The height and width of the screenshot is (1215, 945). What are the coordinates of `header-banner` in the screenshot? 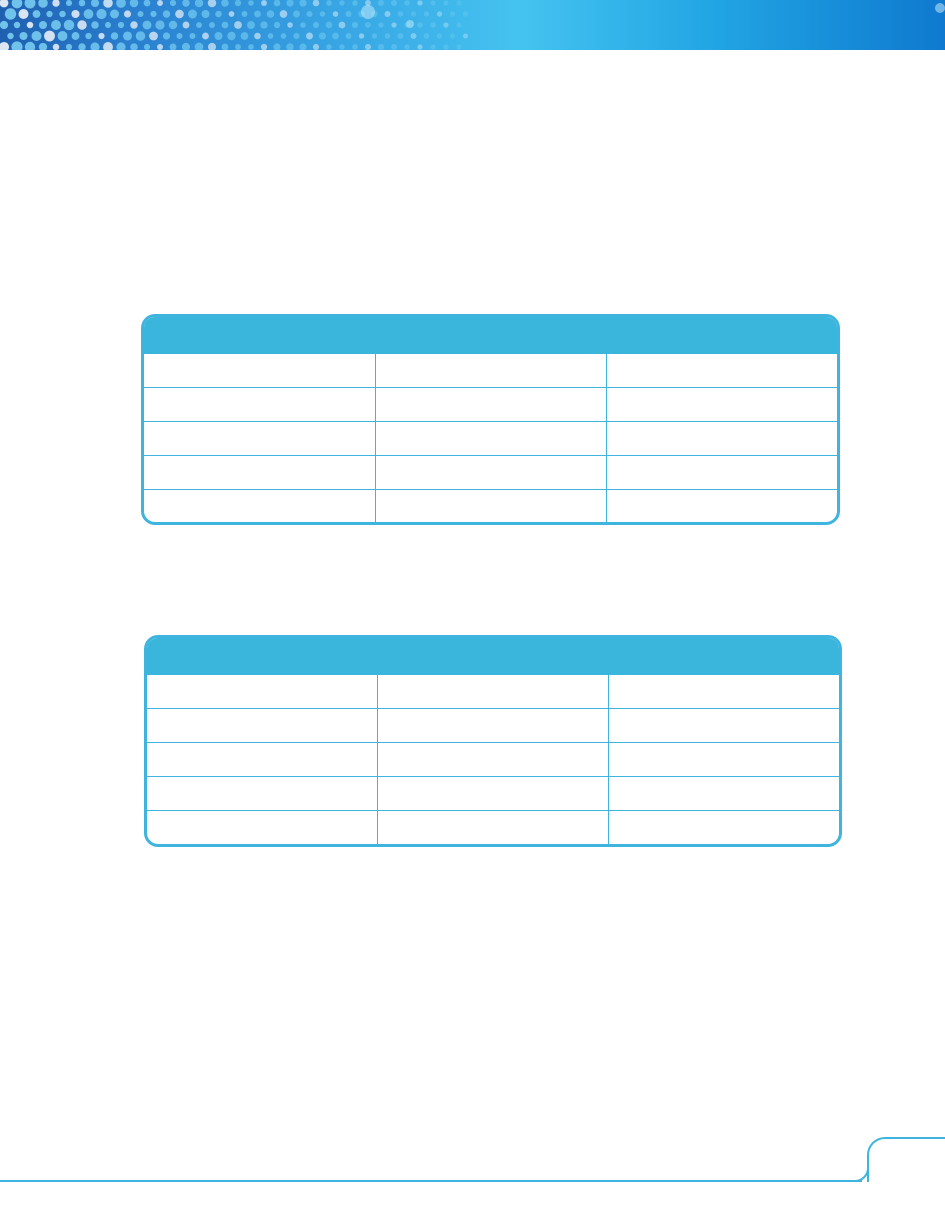 It's located at (472, 25).